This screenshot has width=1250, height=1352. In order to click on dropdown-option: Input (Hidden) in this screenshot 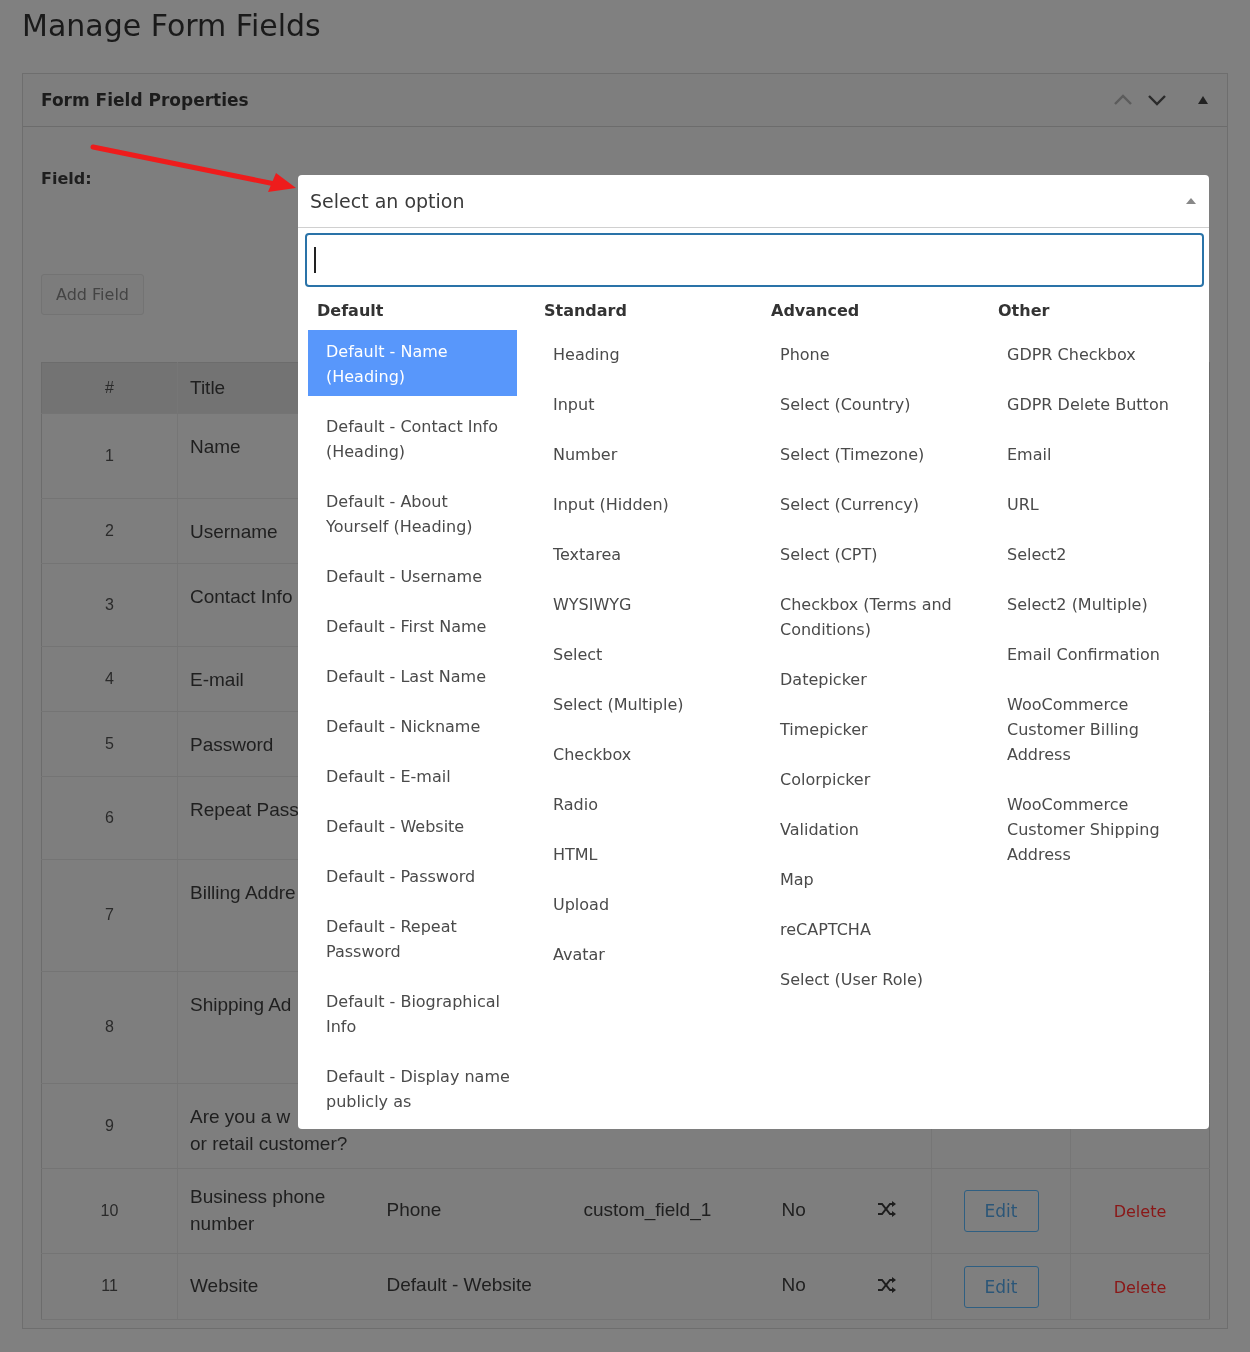, I will do `click(639, 505)`.